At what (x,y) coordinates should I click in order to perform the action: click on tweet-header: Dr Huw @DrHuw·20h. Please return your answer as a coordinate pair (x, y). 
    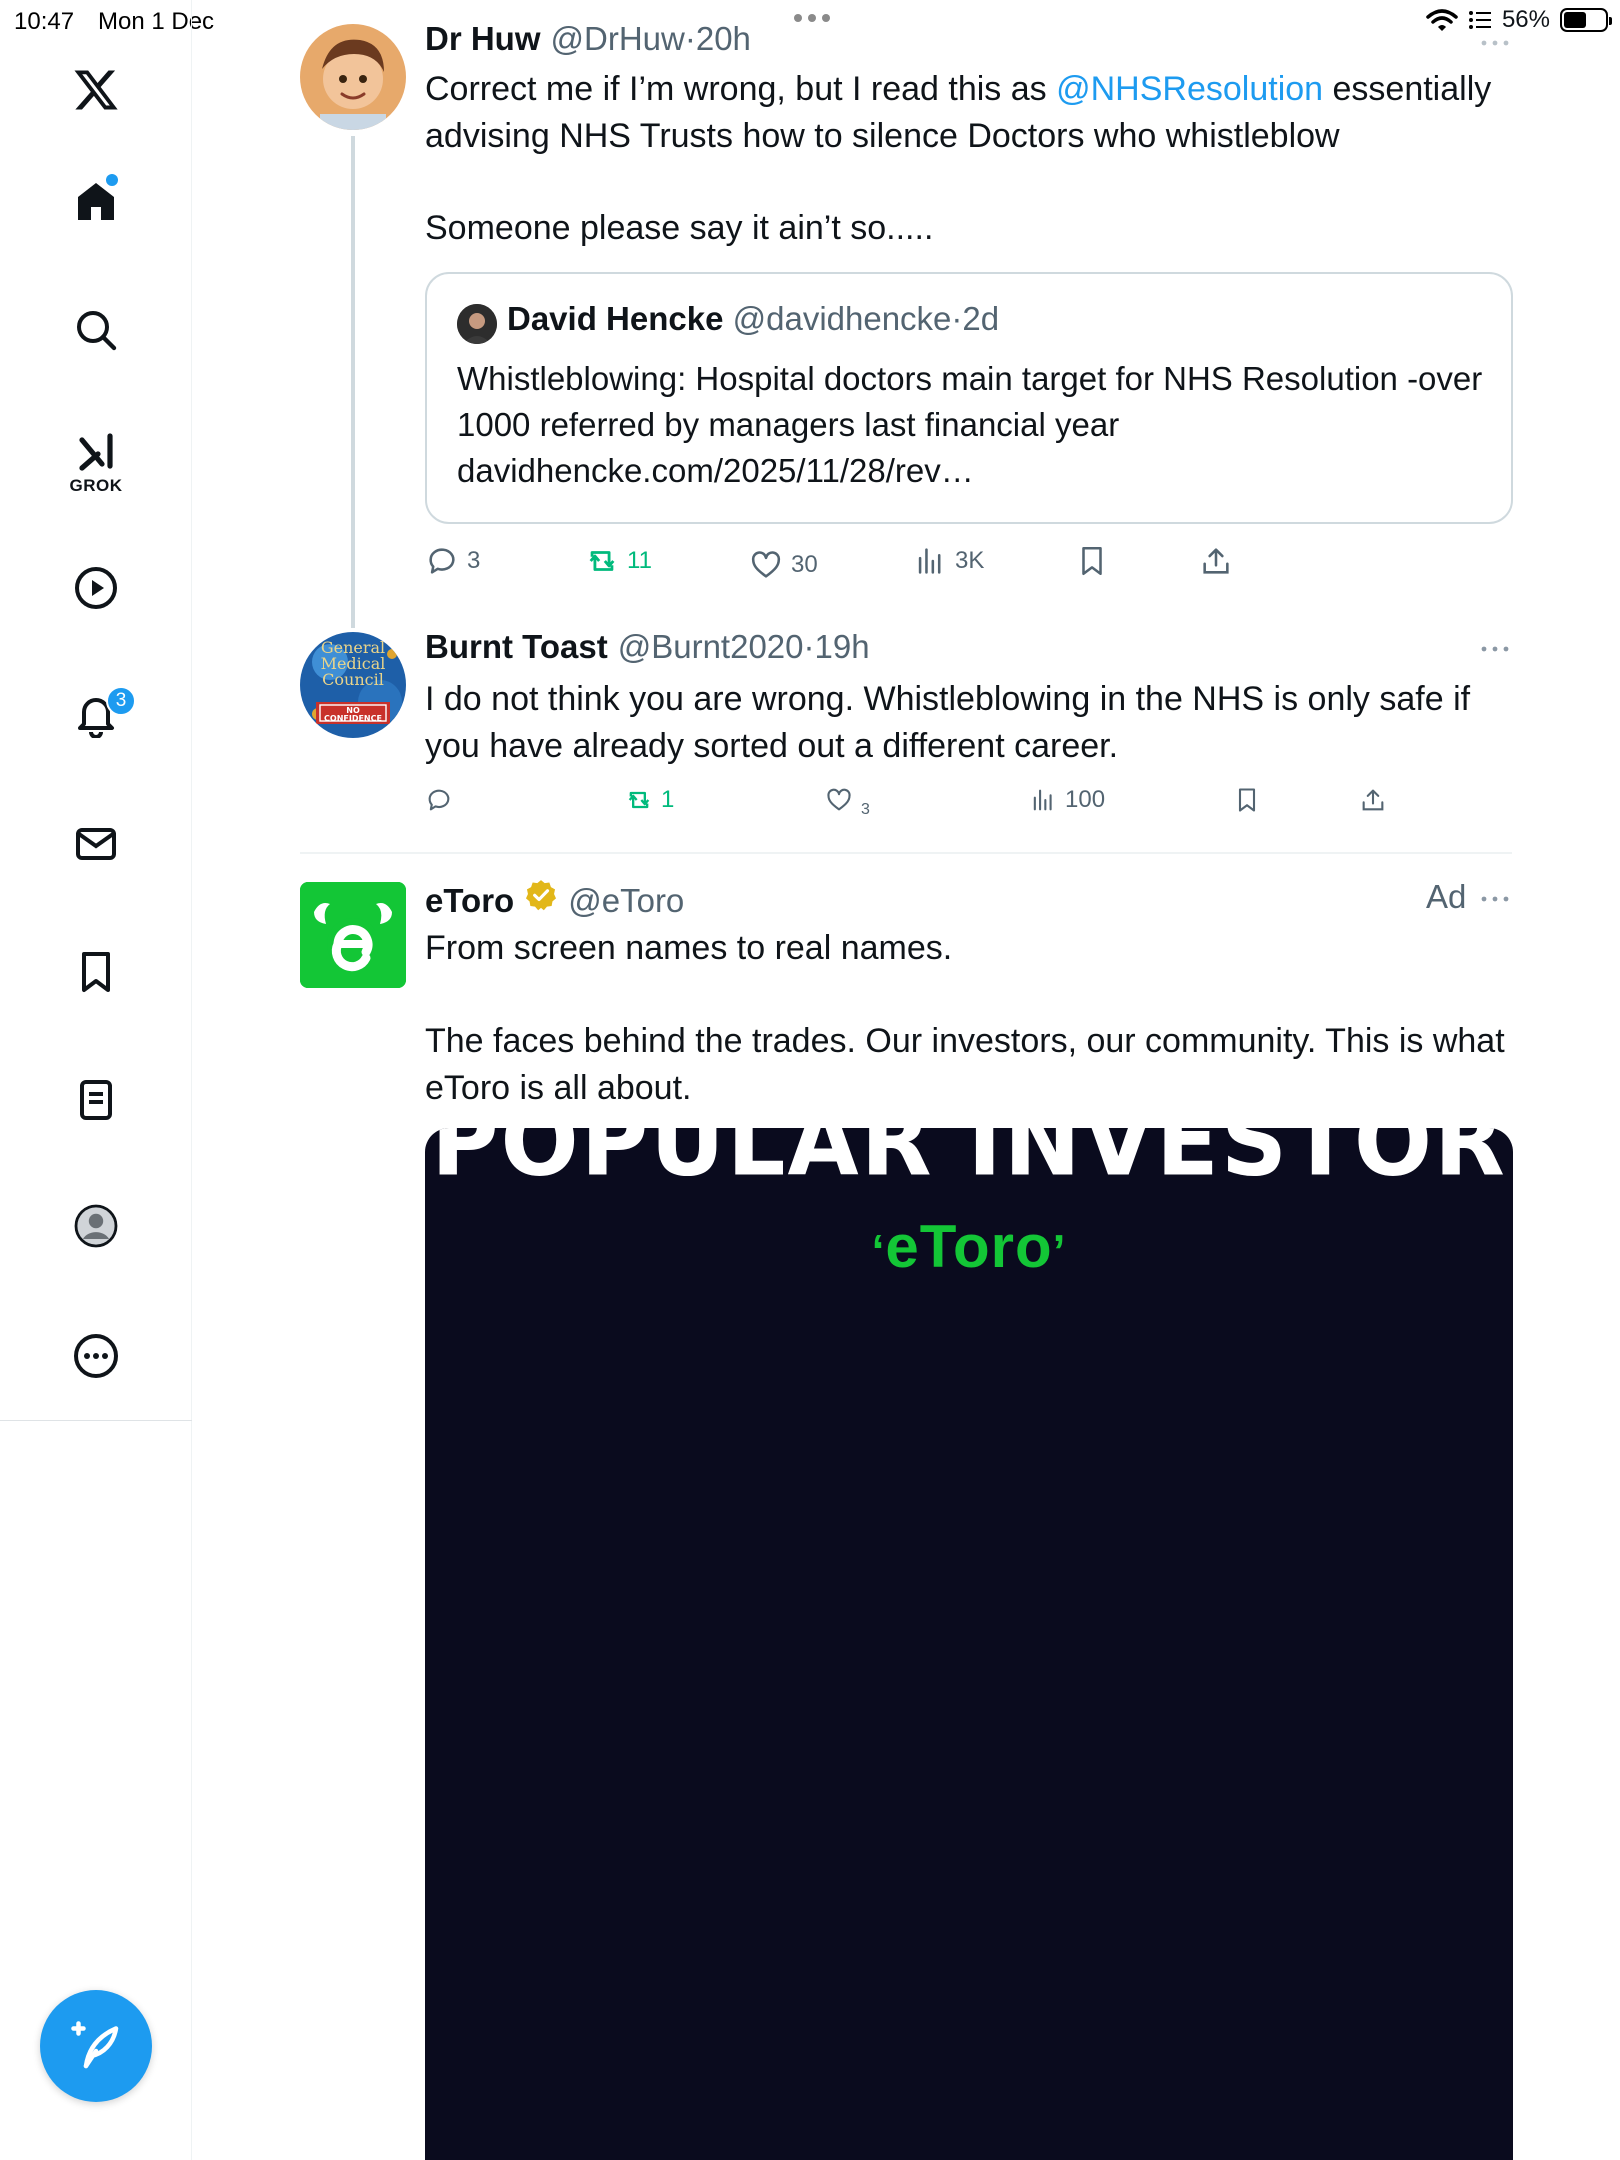
    Looking at the image, I should click on (588, 39).